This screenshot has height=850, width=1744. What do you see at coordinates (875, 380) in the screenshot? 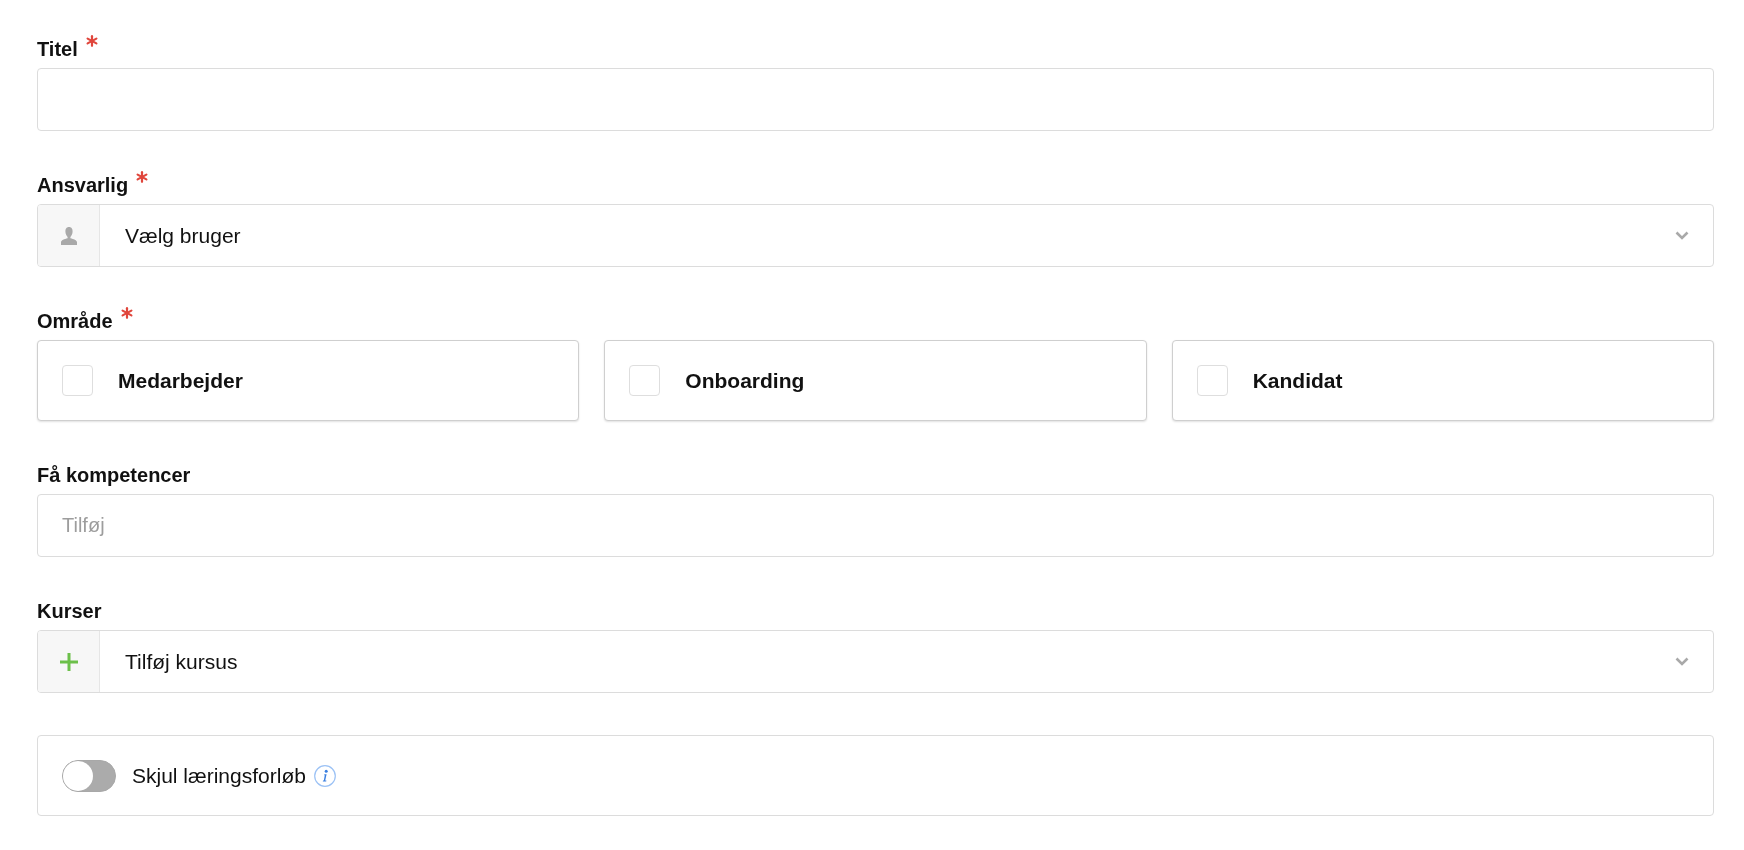
I see `checkbox-option: Onboarding` at bounding box center [875, 380].